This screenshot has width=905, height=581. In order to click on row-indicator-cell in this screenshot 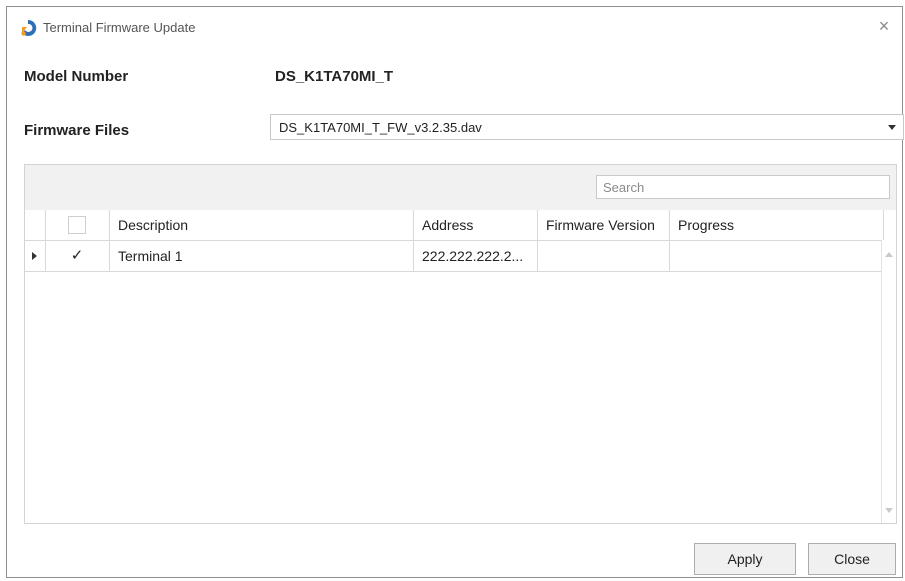, I will do `click(35, 256)`.